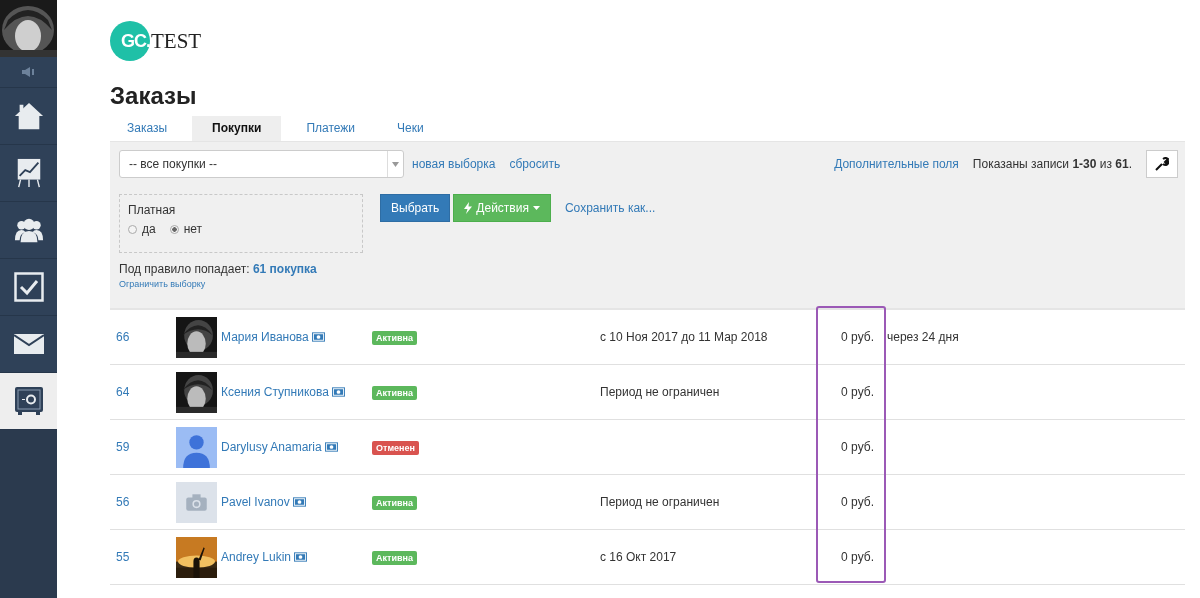 Image resolution: width=1200 pixels, height=598 pixels. What do you see at coordinates (410, 128) in the screenshot?
I see `tab: Чеки` at bounding box center [410, 128].